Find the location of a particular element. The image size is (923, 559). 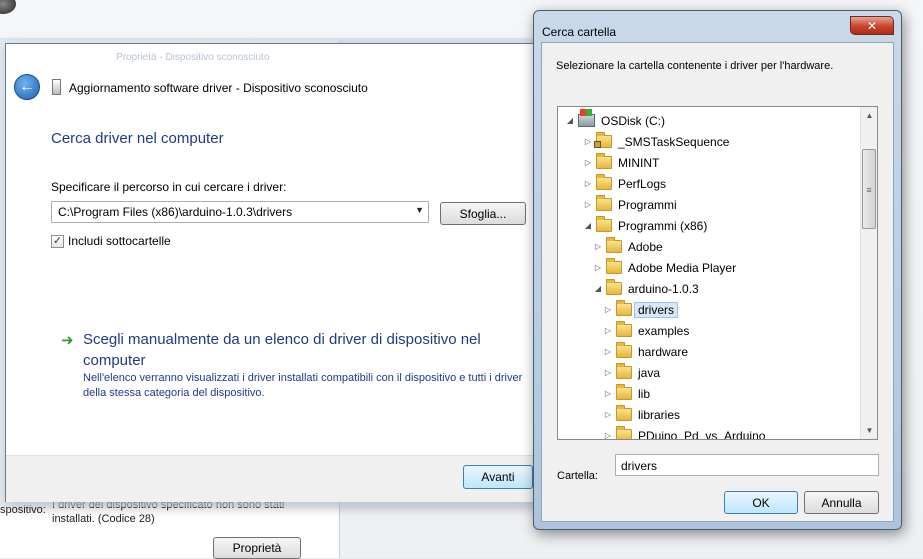

tree-item-label: PerfLogs is located at coordinates (642, 183).